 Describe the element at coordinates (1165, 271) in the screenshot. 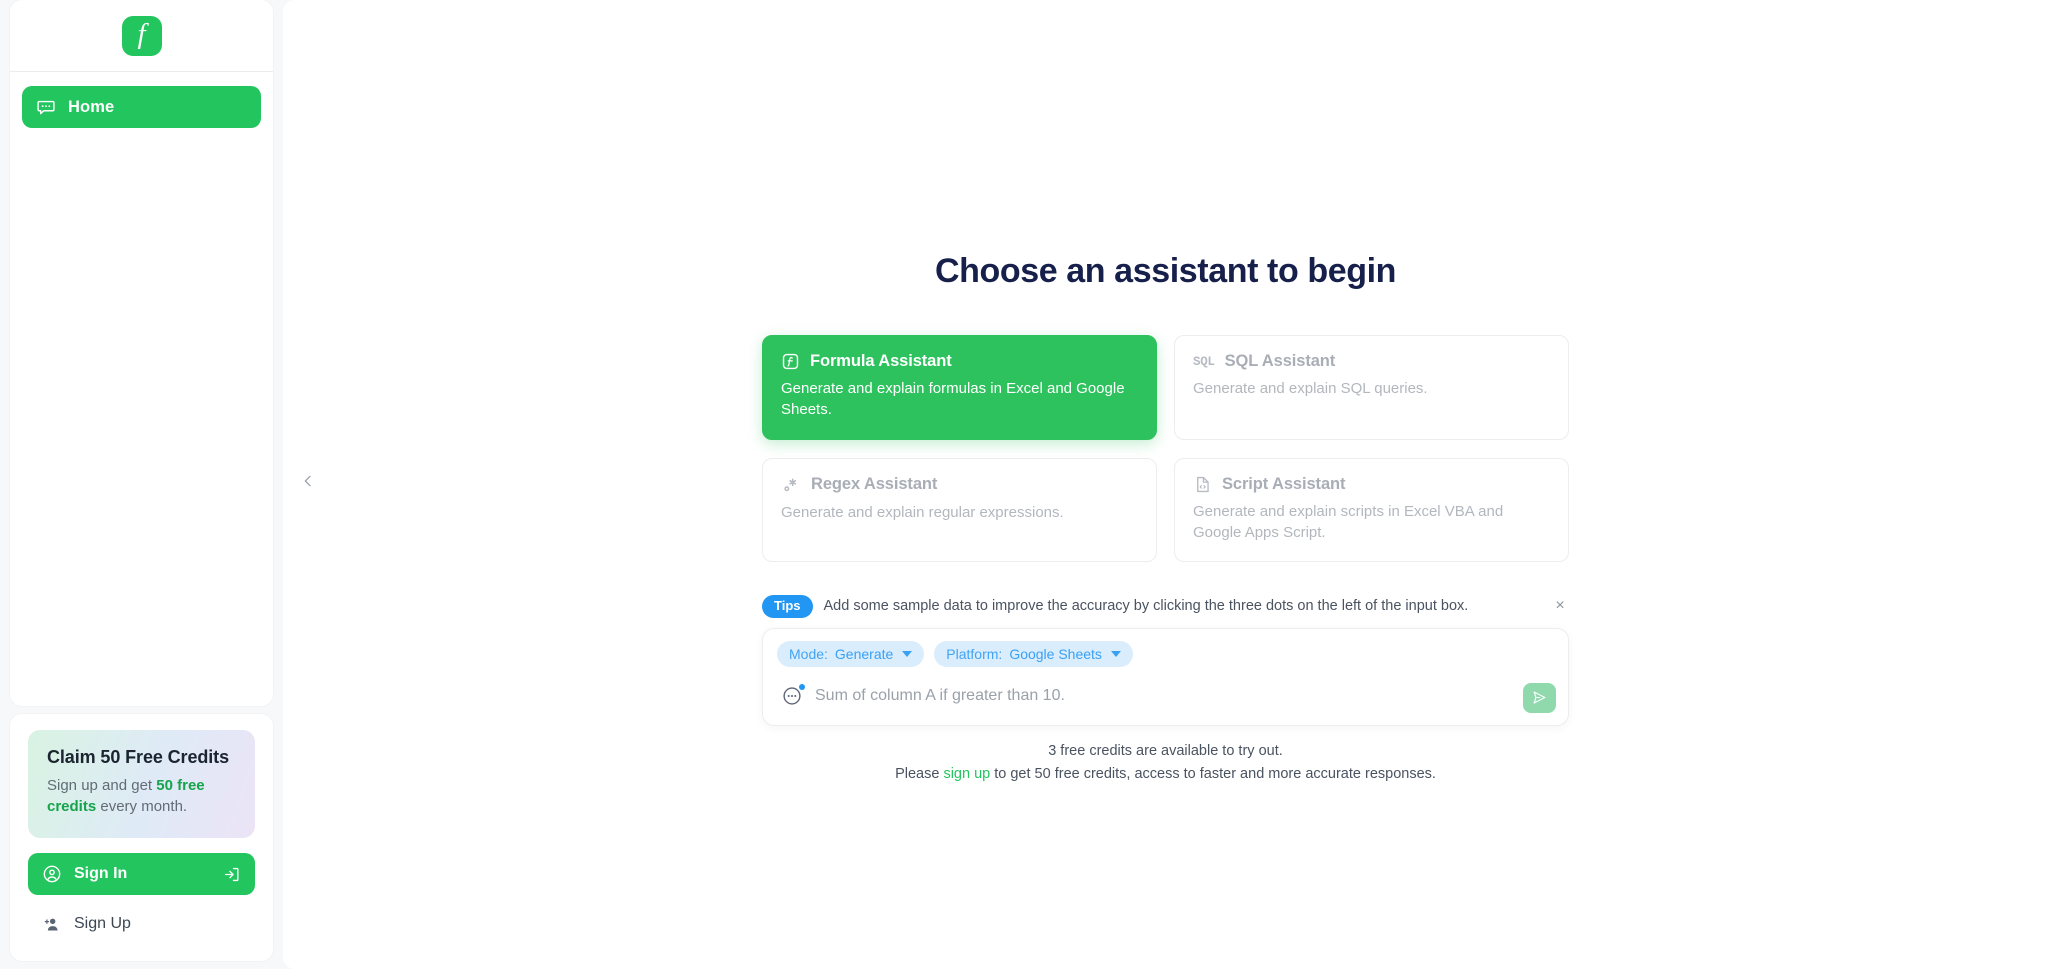

I see `page-title: Choose an assistant to begin` at that location.